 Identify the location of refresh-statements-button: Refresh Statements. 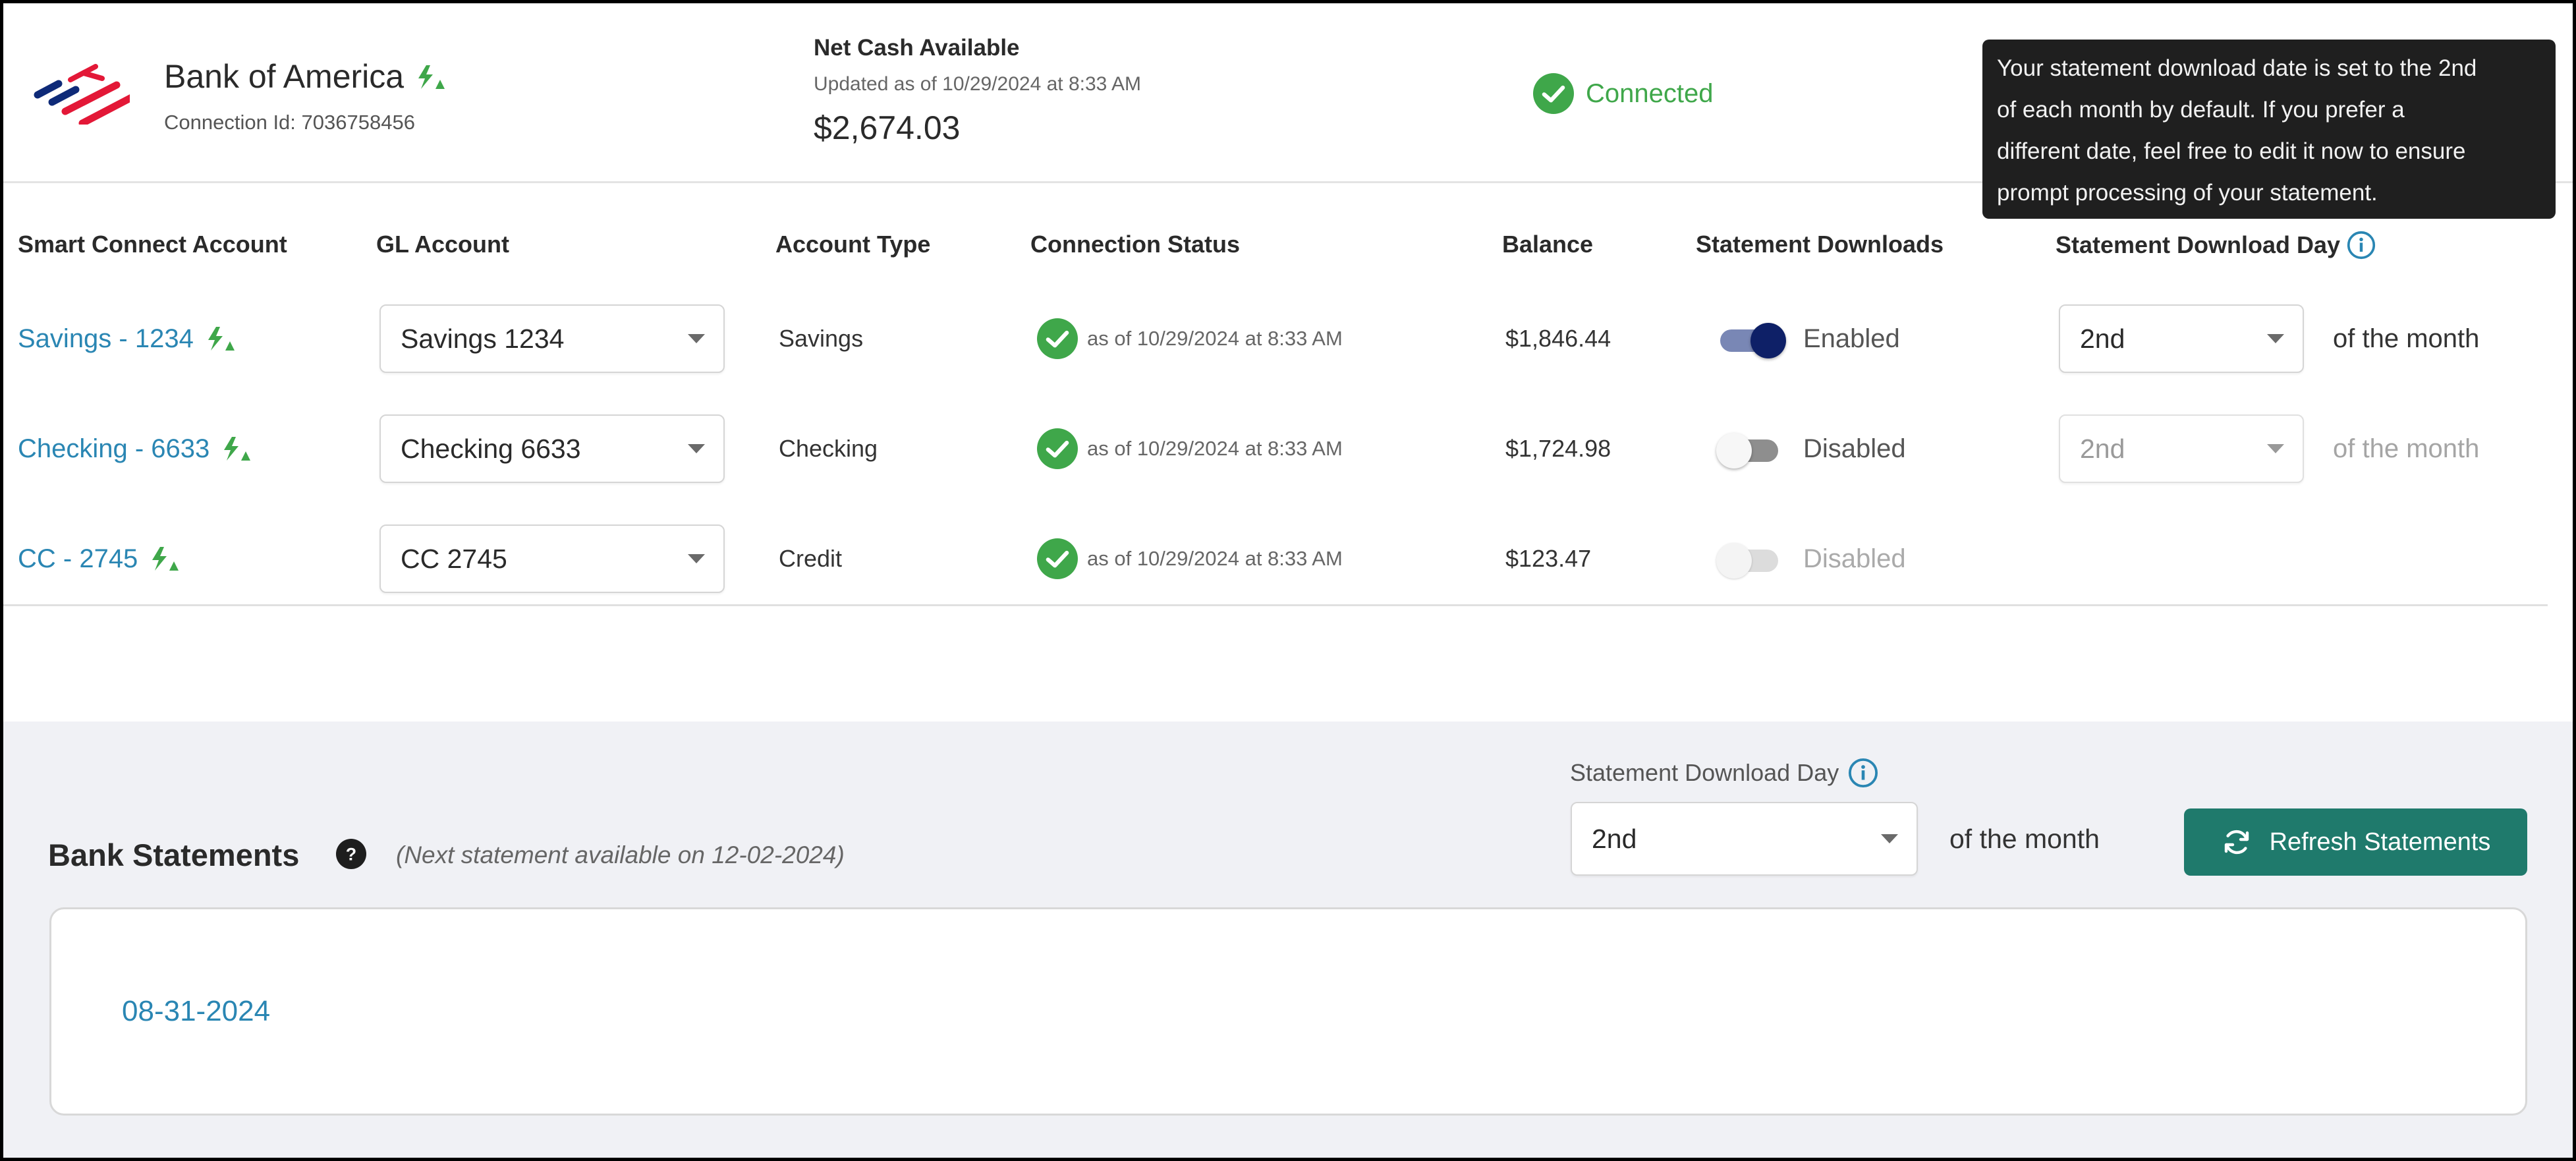
(2355, 842).